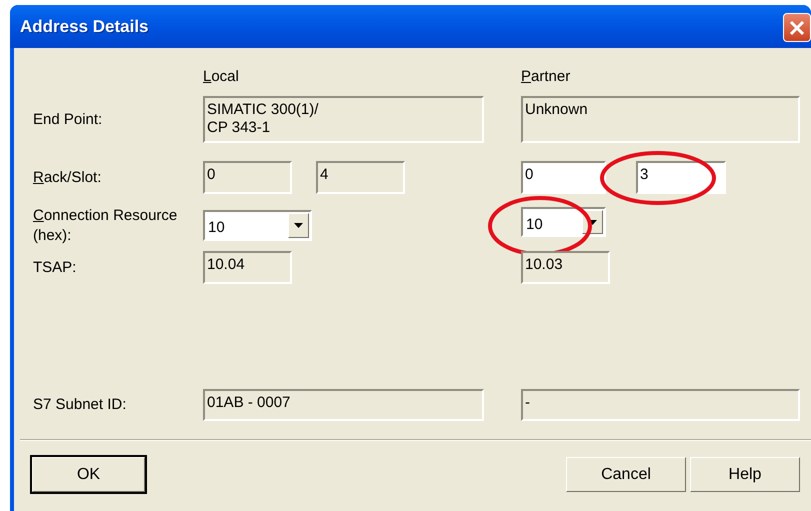 This screenshot has height=511, width=811. Describe the element at coordinates (88, 474) in the screenshot. I see `dialog-button: OK` at that location.